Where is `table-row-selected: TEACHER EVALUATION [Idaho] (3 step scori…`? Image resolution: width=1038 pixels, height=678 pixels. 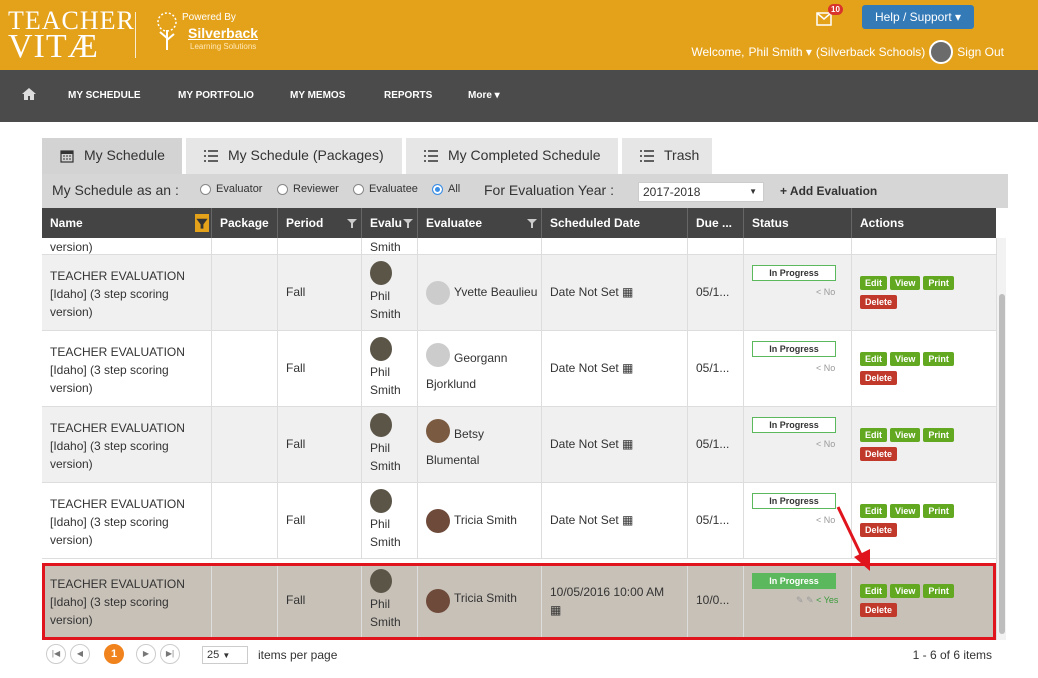 table-row-selected: TEACHER EVALUATION [Idaho] (3 step scori… is located at coordinates (519, 601).